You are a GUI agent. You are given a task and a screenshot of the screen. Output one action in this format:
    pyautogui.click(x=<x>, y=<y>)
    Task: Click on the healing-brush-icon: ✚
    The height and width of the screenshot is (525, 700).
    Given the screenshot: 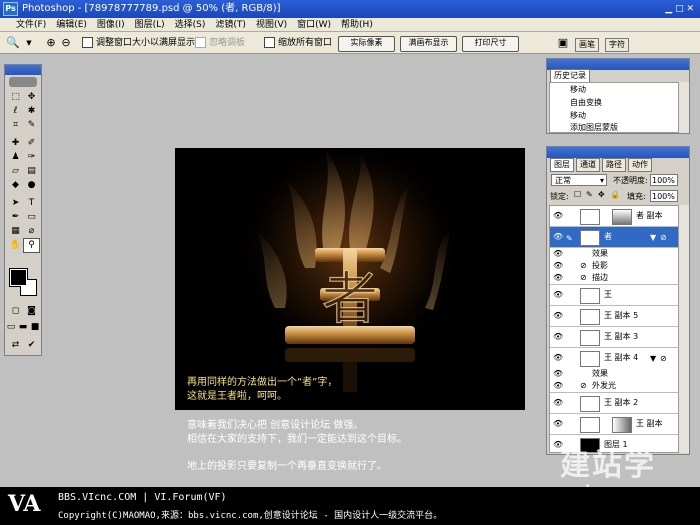 What is the action you would take?
    pyautogui.click(x=15, y=143)
    